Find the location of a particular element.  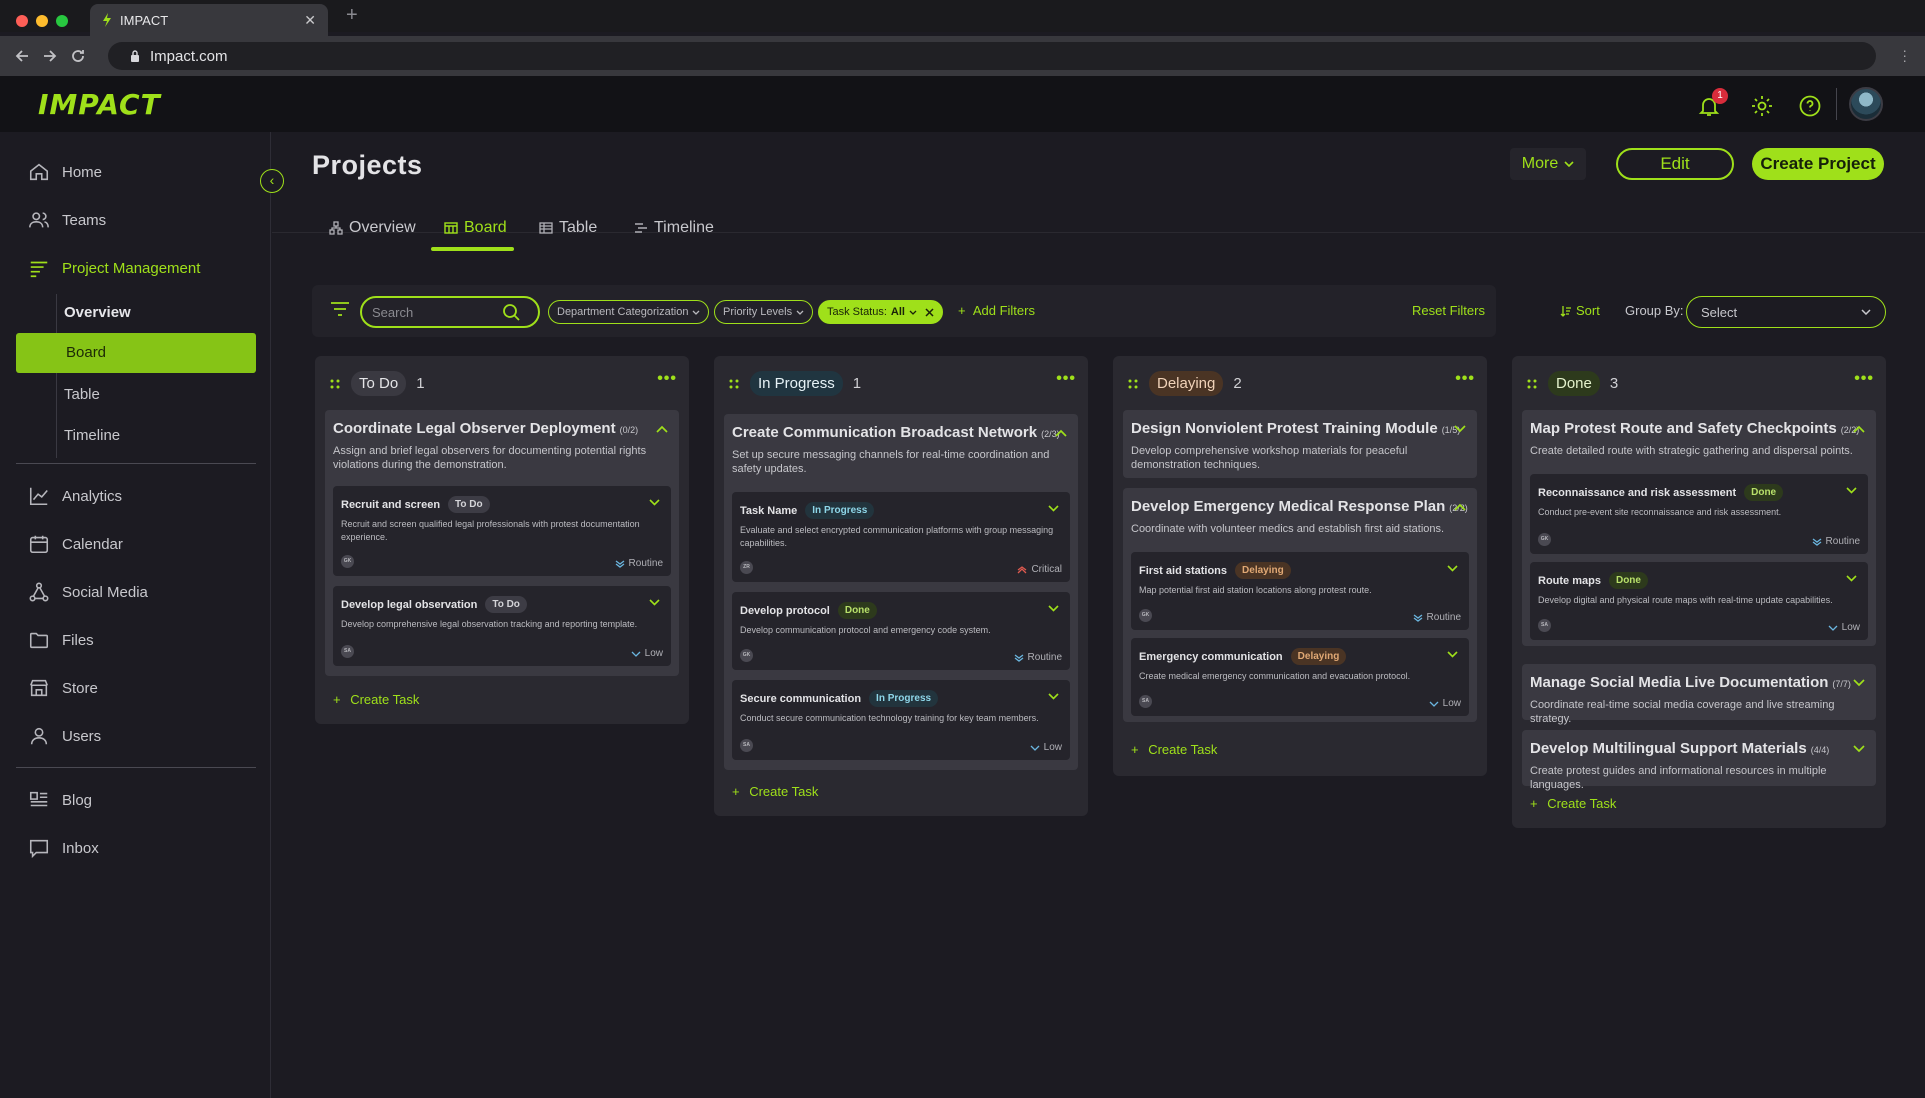

search-input is located at coordinates (437, 312).